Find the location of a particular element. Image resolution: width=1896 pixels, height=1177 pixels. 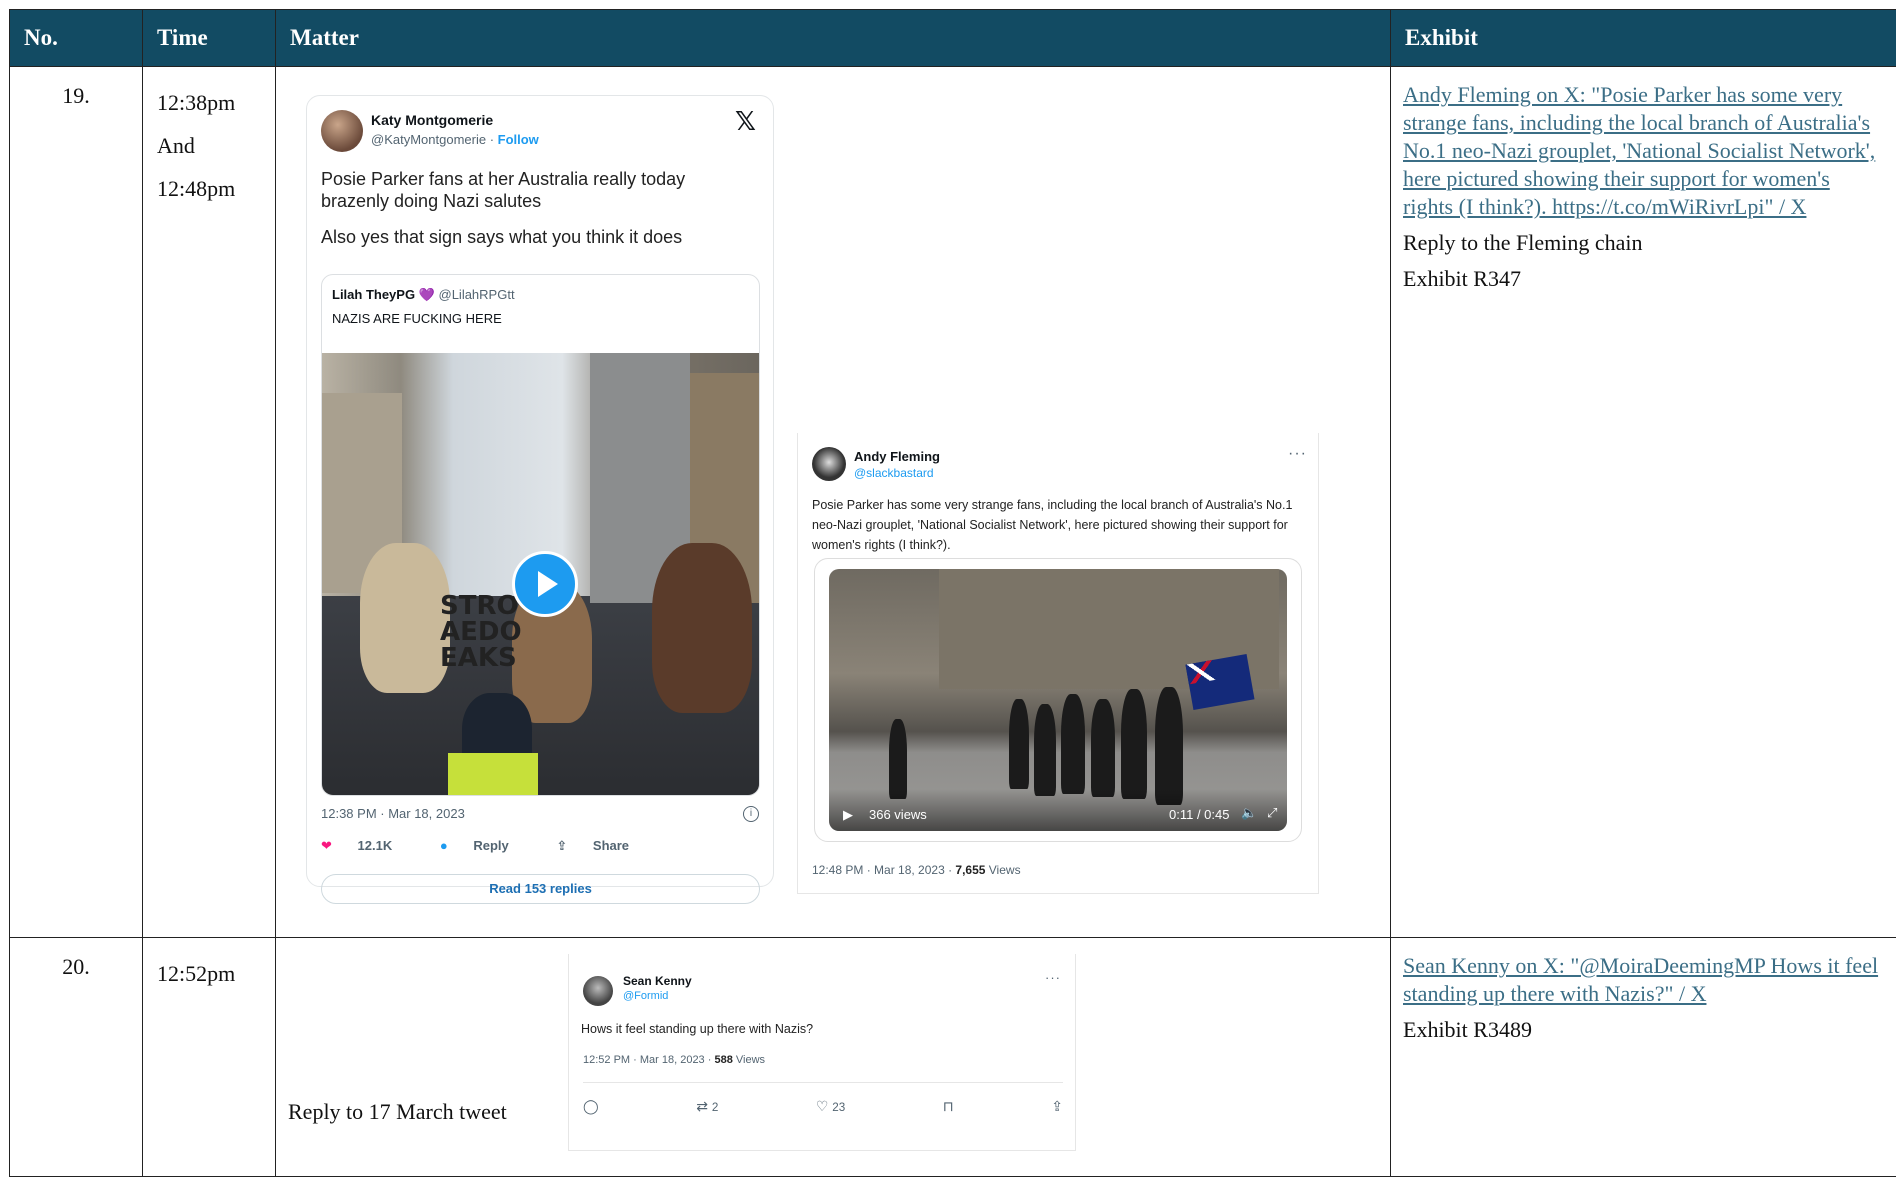

read-replies-button: Read 153 replies is located at coordinates (540, 889).